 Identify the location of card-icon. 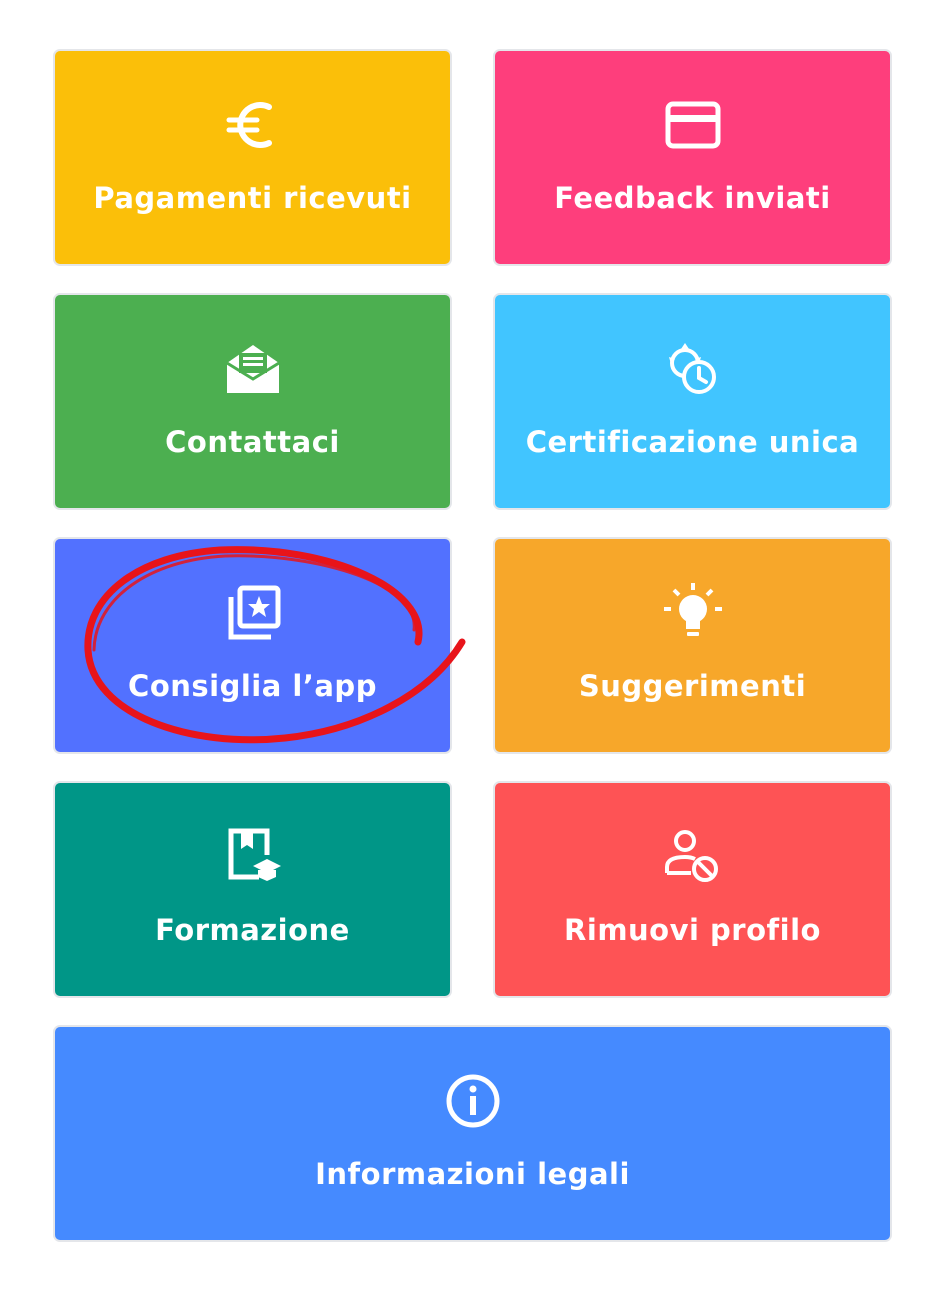
(693, 125).